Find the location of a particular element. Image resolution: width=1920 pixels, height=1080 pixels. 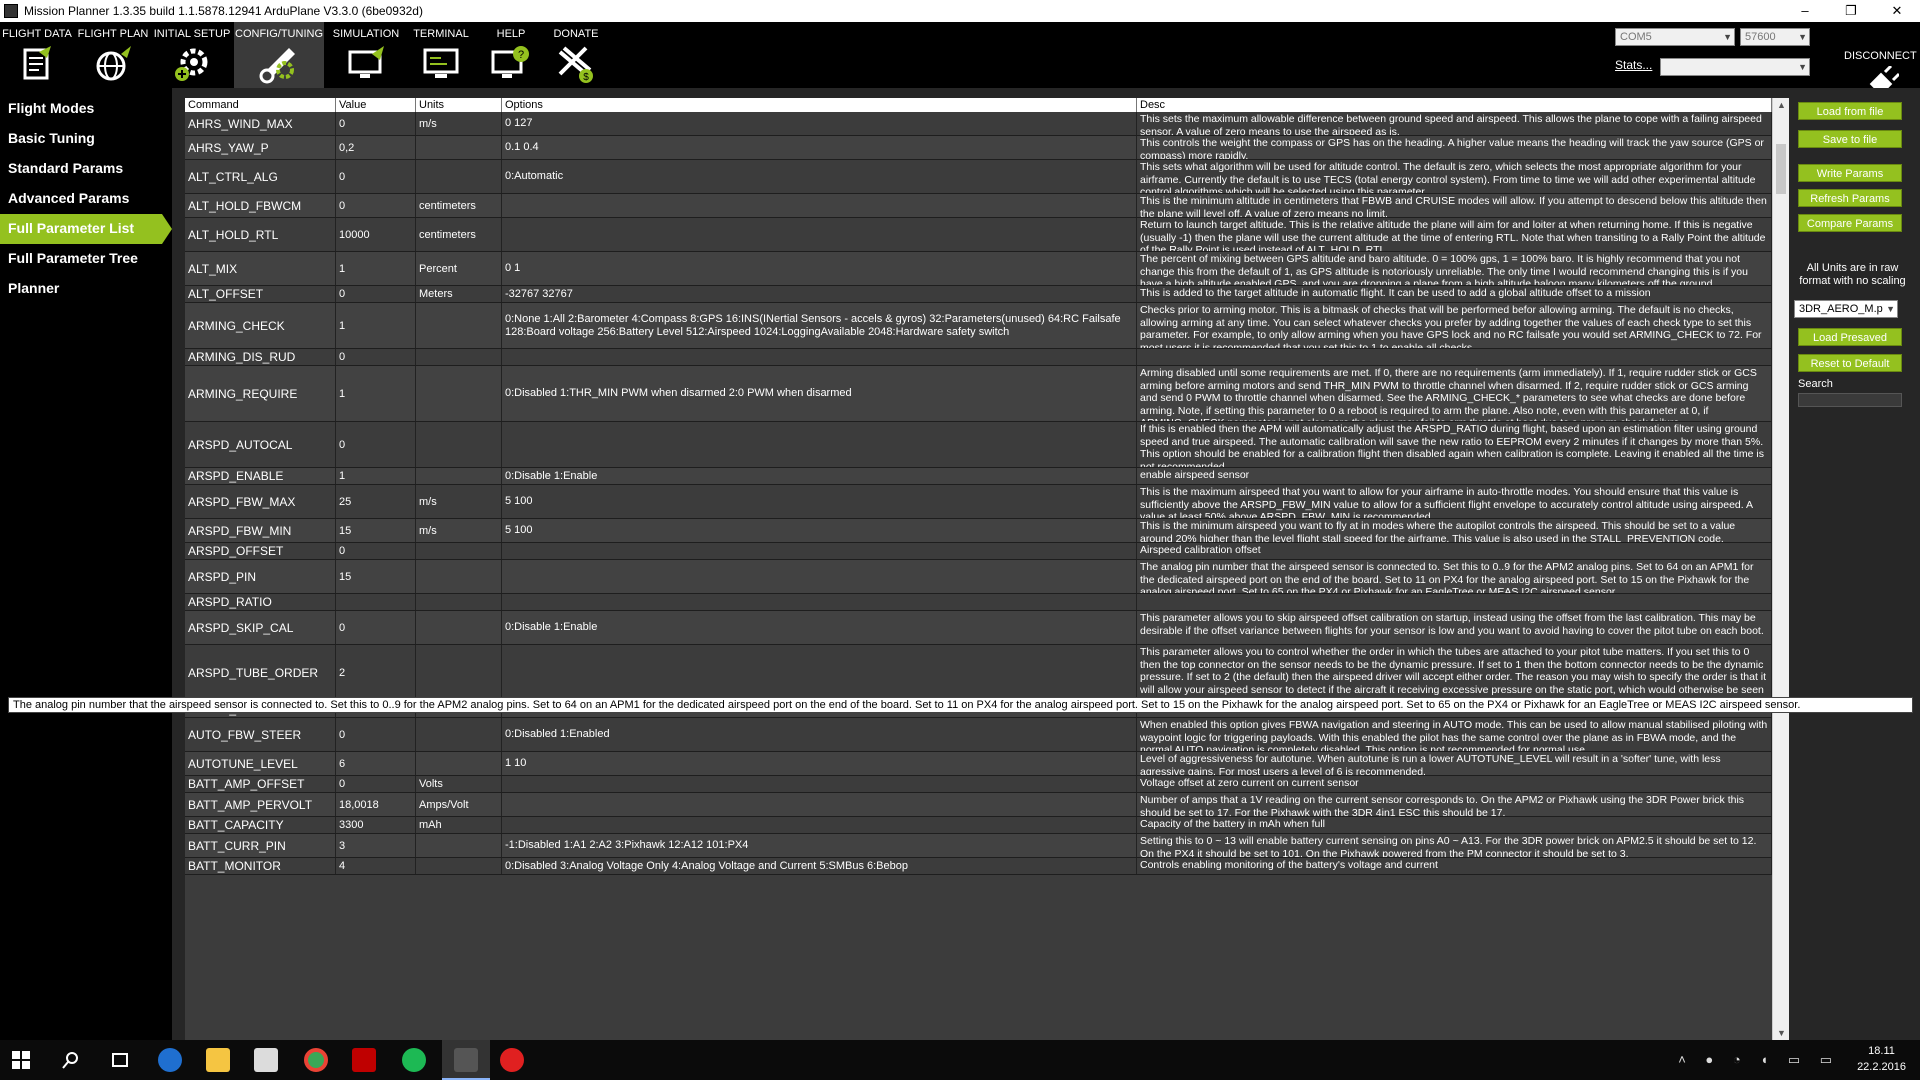

sidebar-item-full-parameter-list: Full Parameter List is located at coordinates (86, 229).